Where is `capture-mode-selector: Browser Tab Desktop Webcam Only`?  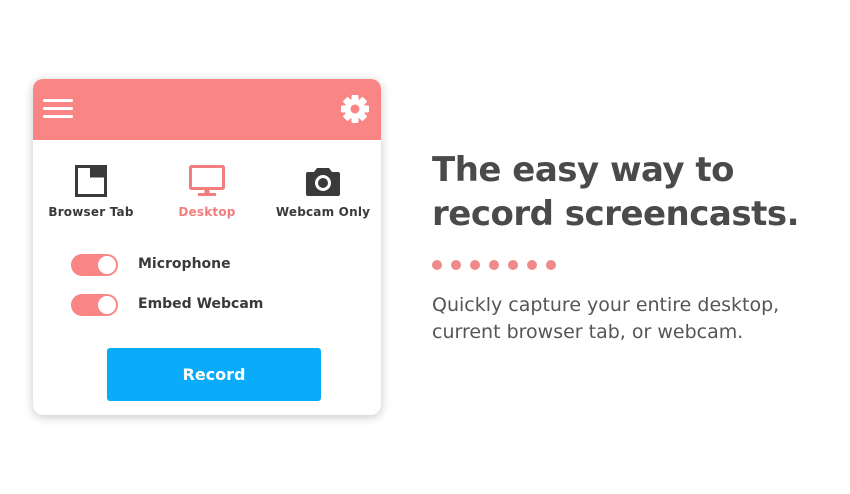 capture-mode-selector: Browser Tab Desktop Webcam Only is located at coordinates (207, 193).